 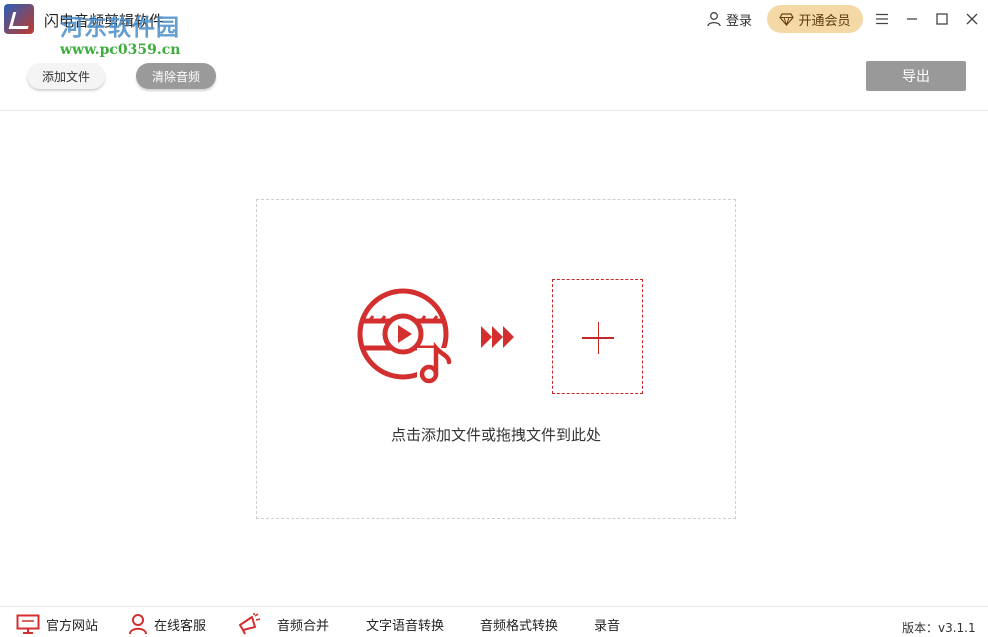 What do you see at coordinates (494, 110) in the screenshot?
I see `toolbar-divider` at bounding box center [494, 110].